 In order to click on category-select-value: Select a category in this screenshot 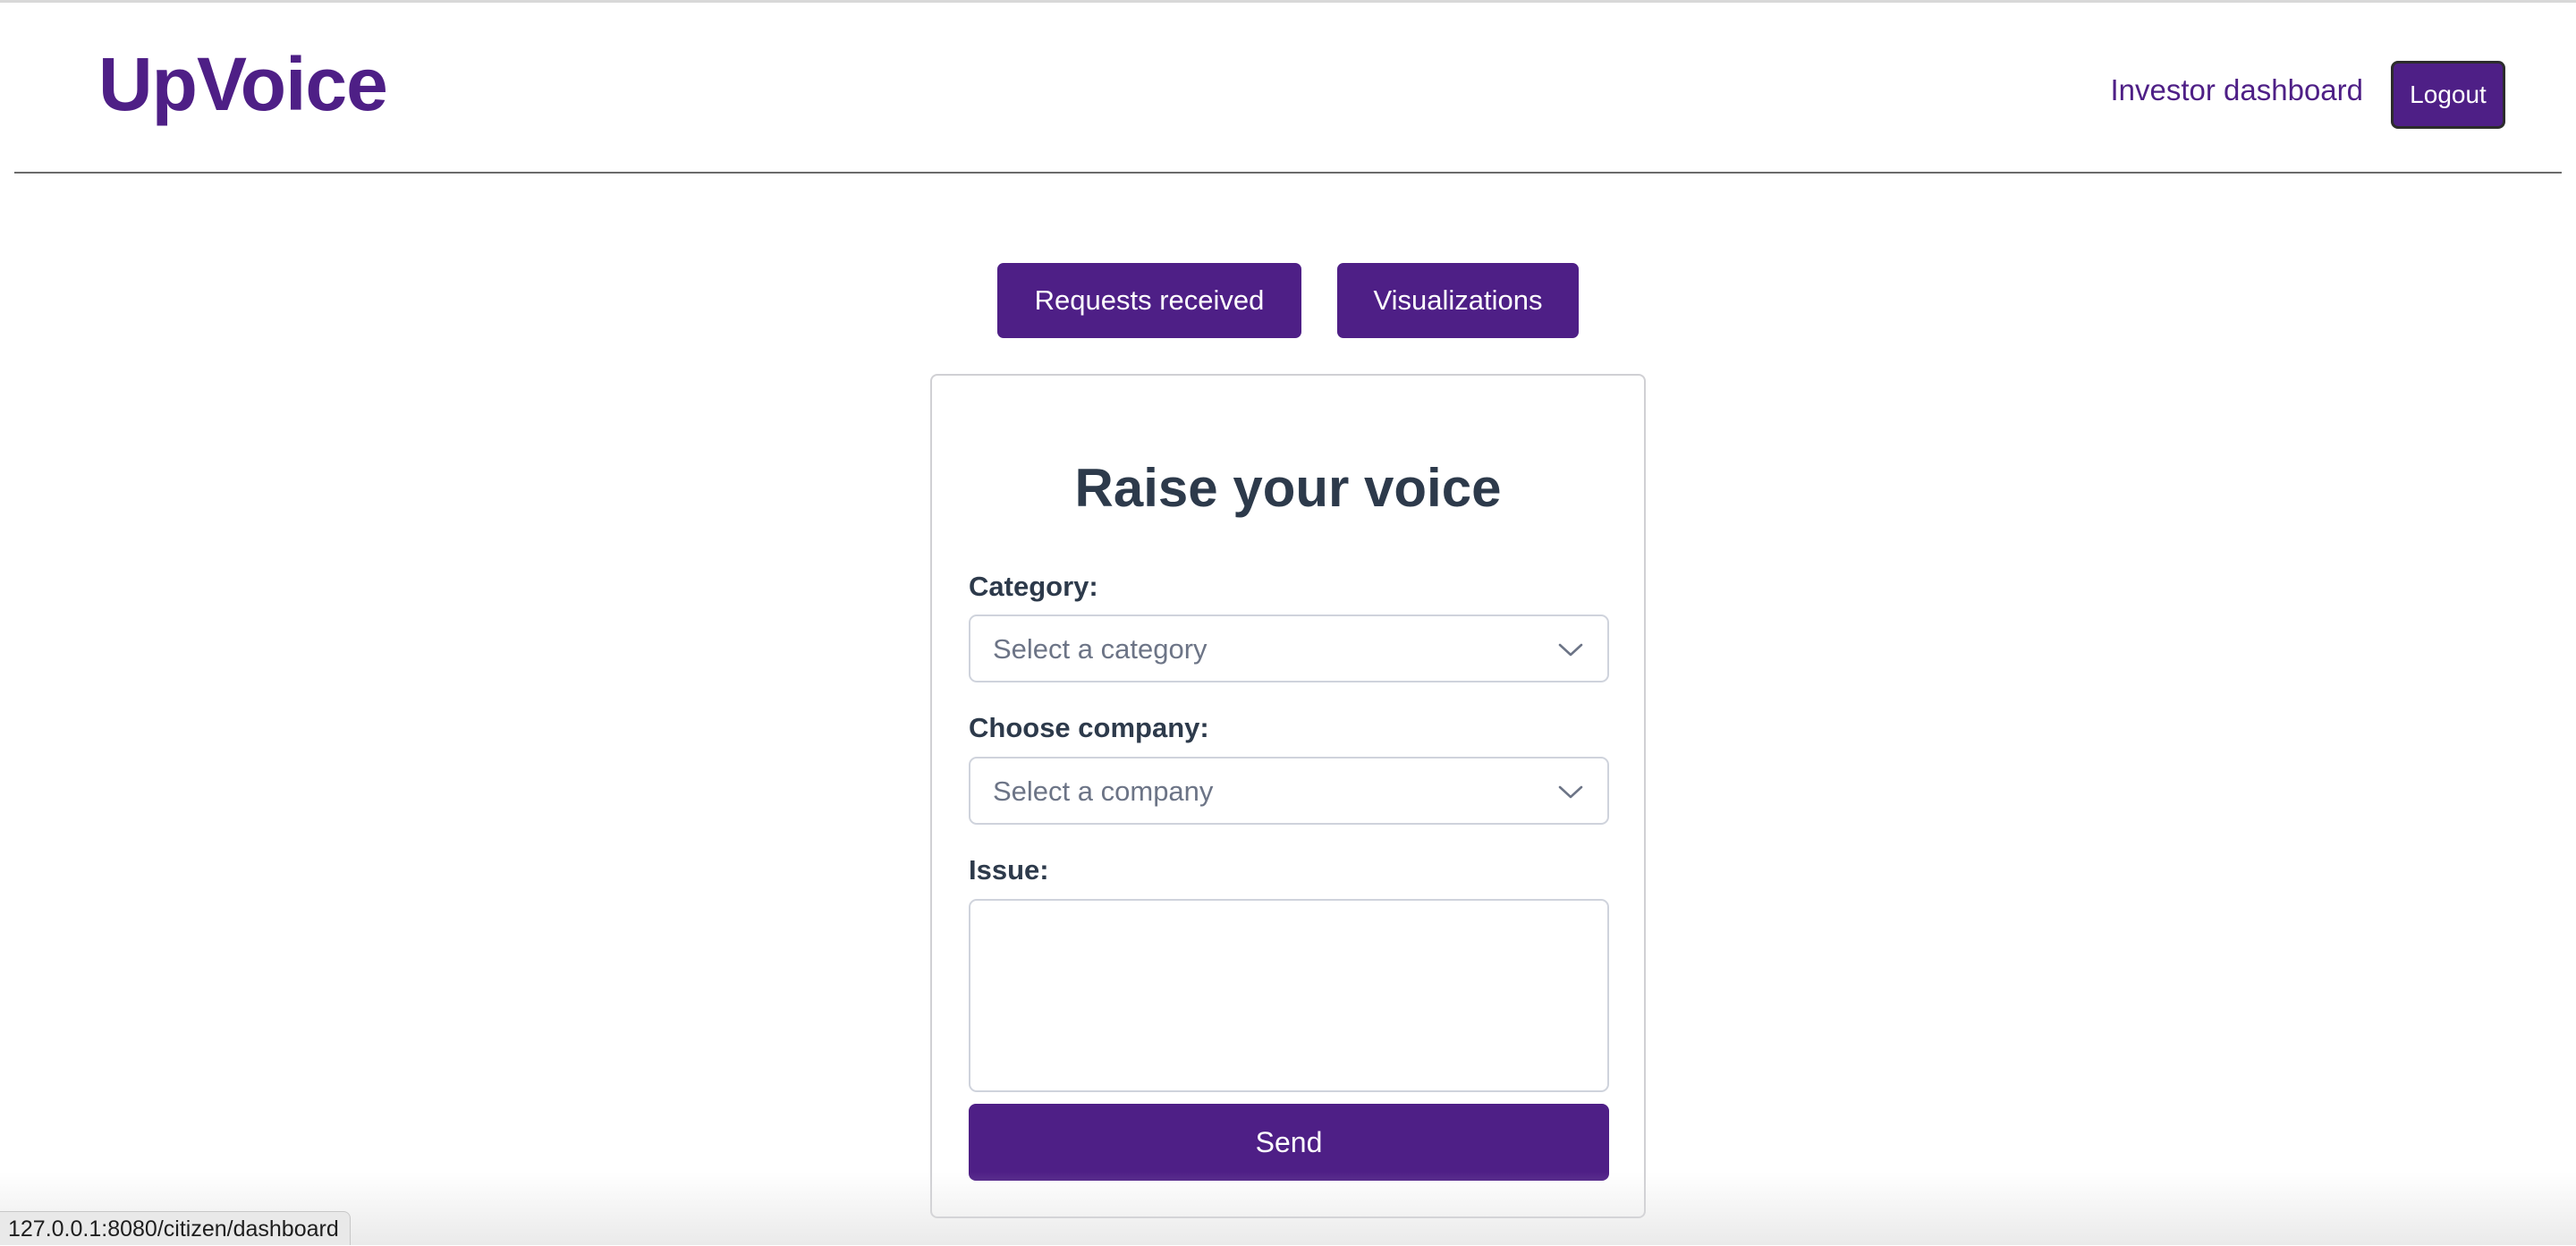, I will do `click(1100, 649)`.